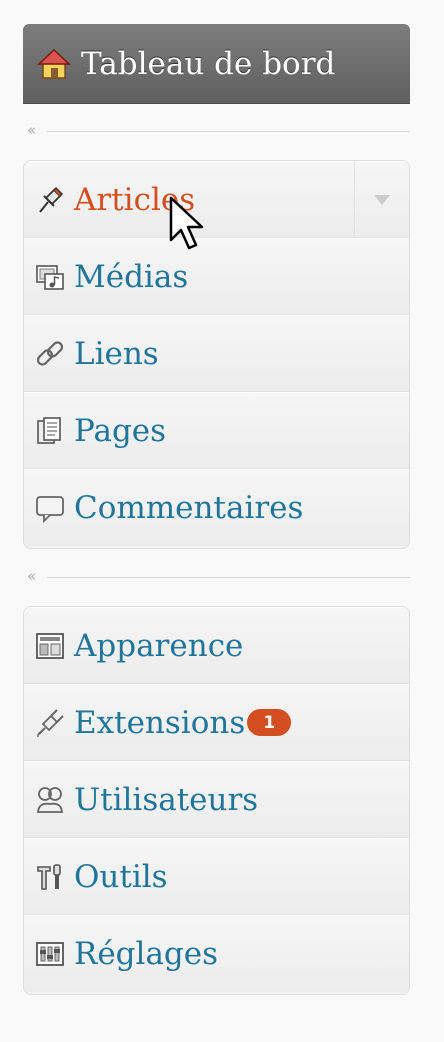 This screenshot has width=444, height=1042. Describe the element at coordinates (50, 722) in the screenshot. I see `plugin-icon` at that location.